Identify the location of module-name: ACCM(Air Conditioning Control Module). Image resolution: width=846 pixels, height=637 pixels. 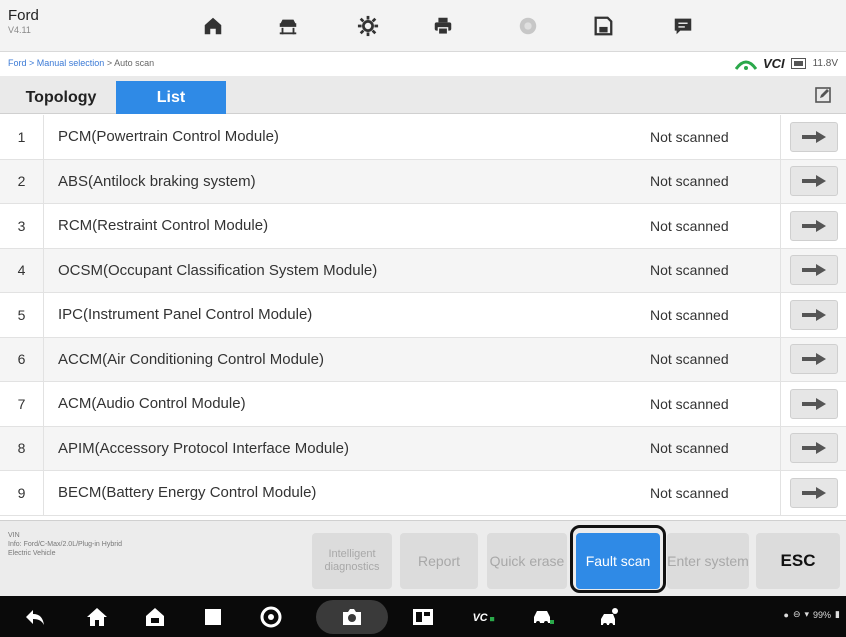
(191, 359).